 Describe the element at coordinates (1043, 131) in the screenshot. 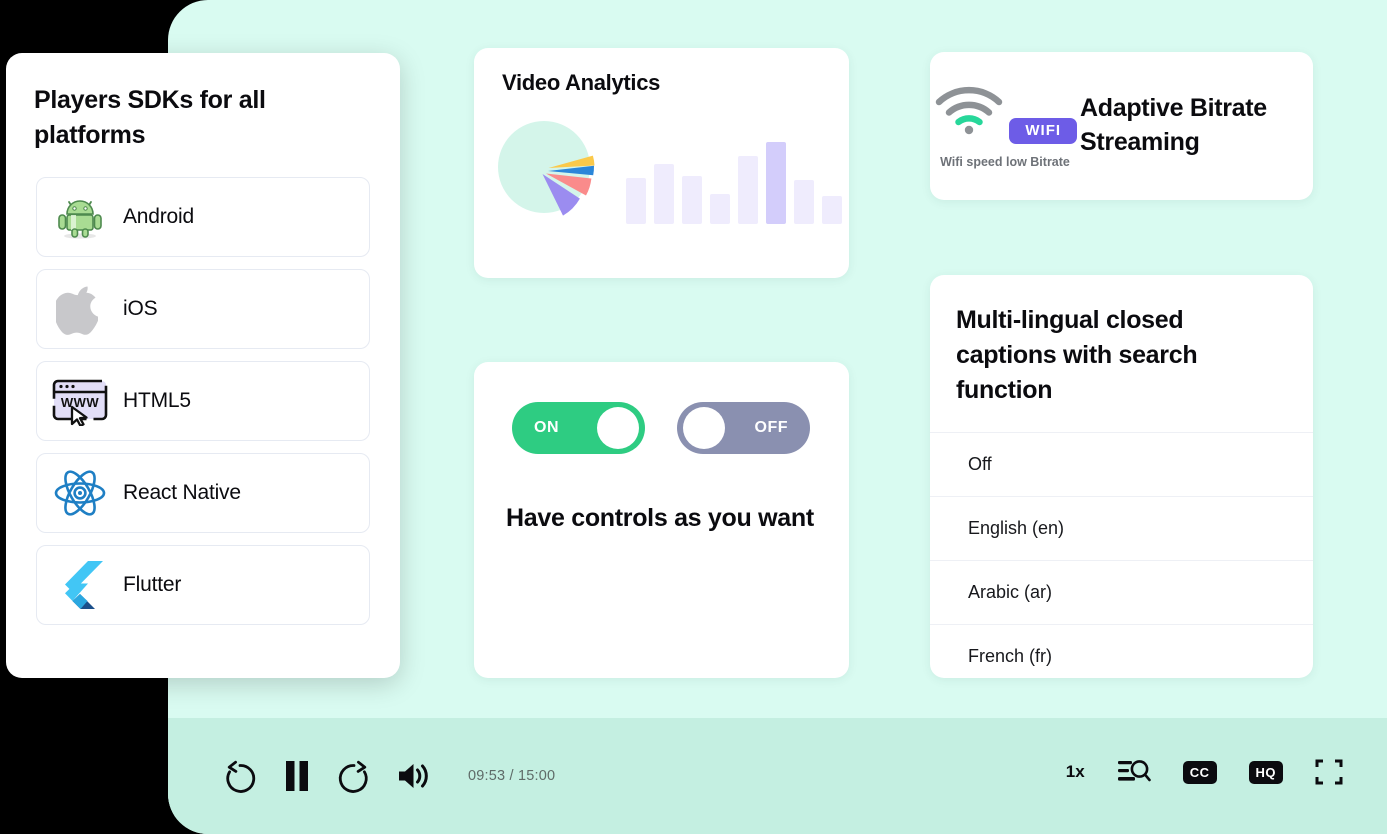

I see `wifi-badge: WIFI` at that location.